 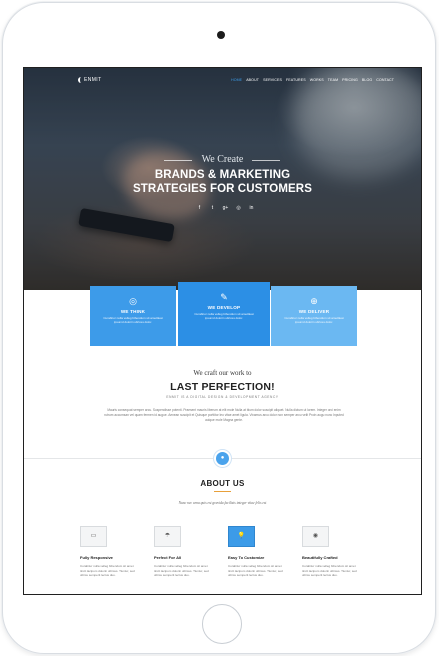 What do you see at coordinates (246, 557) in the screenshot?
I see `feature-title: Easy To Customize` at bounding box center [246, 557].